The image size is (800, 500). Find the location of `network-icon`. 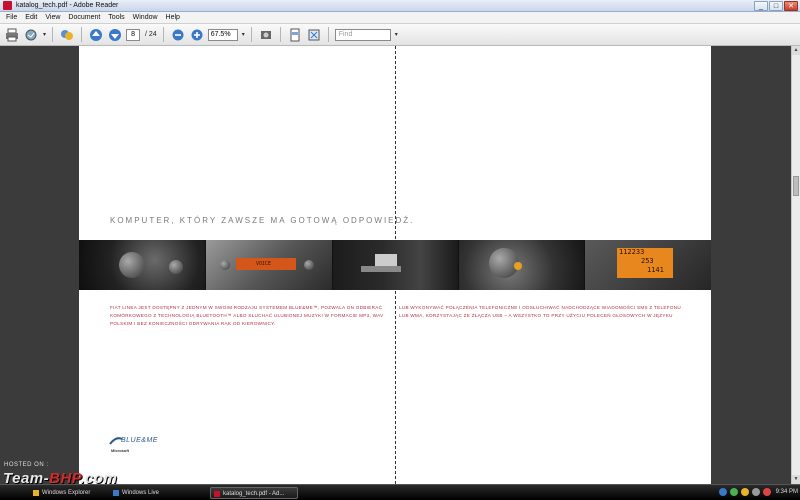

network-icon is located at coordinates (733, 492).